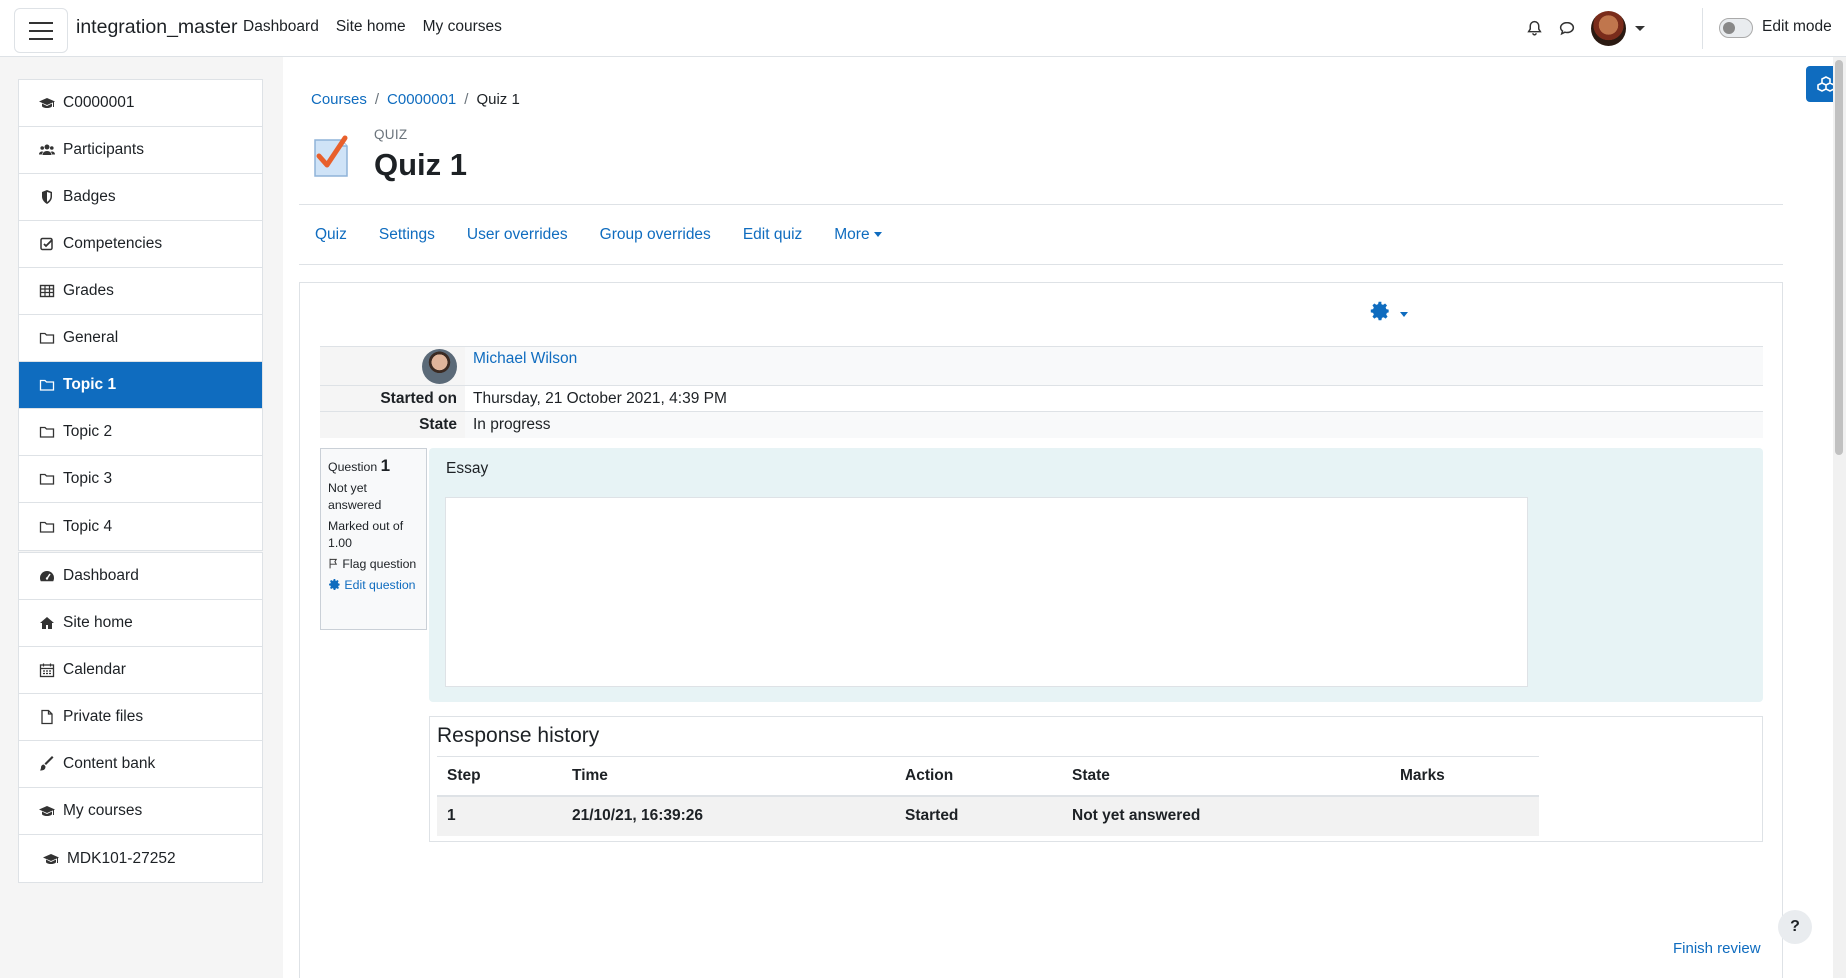 The image size is (1846, 978). I want to click on sidebar-item-my-courses: My courses, so click(140, 811).